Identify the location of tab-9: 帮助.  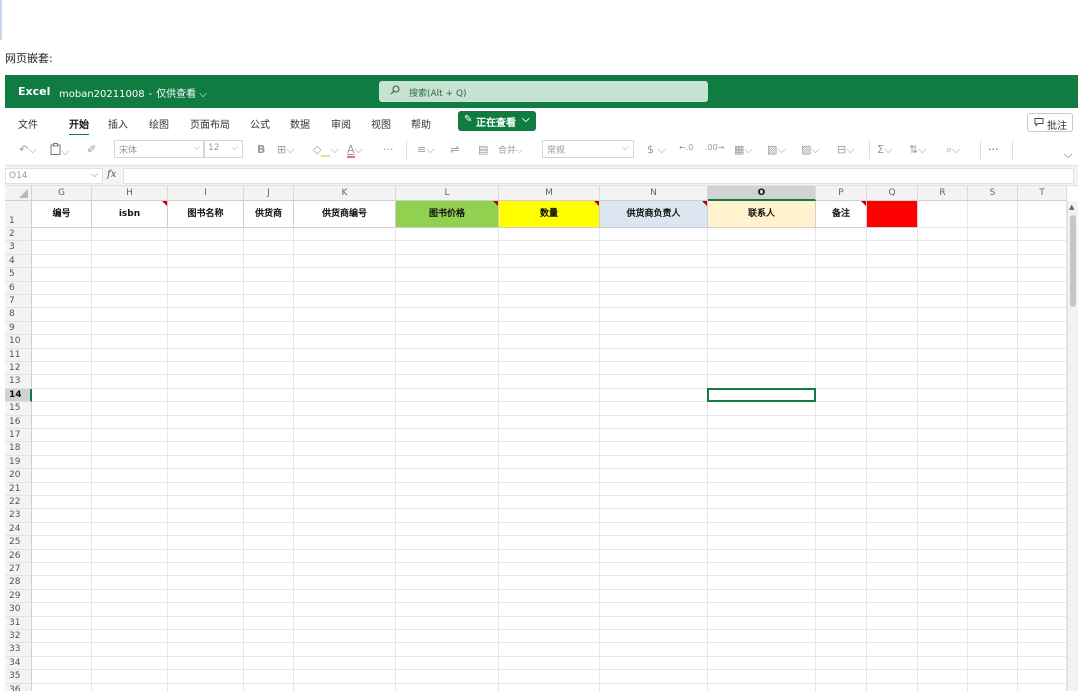
(421, 123).